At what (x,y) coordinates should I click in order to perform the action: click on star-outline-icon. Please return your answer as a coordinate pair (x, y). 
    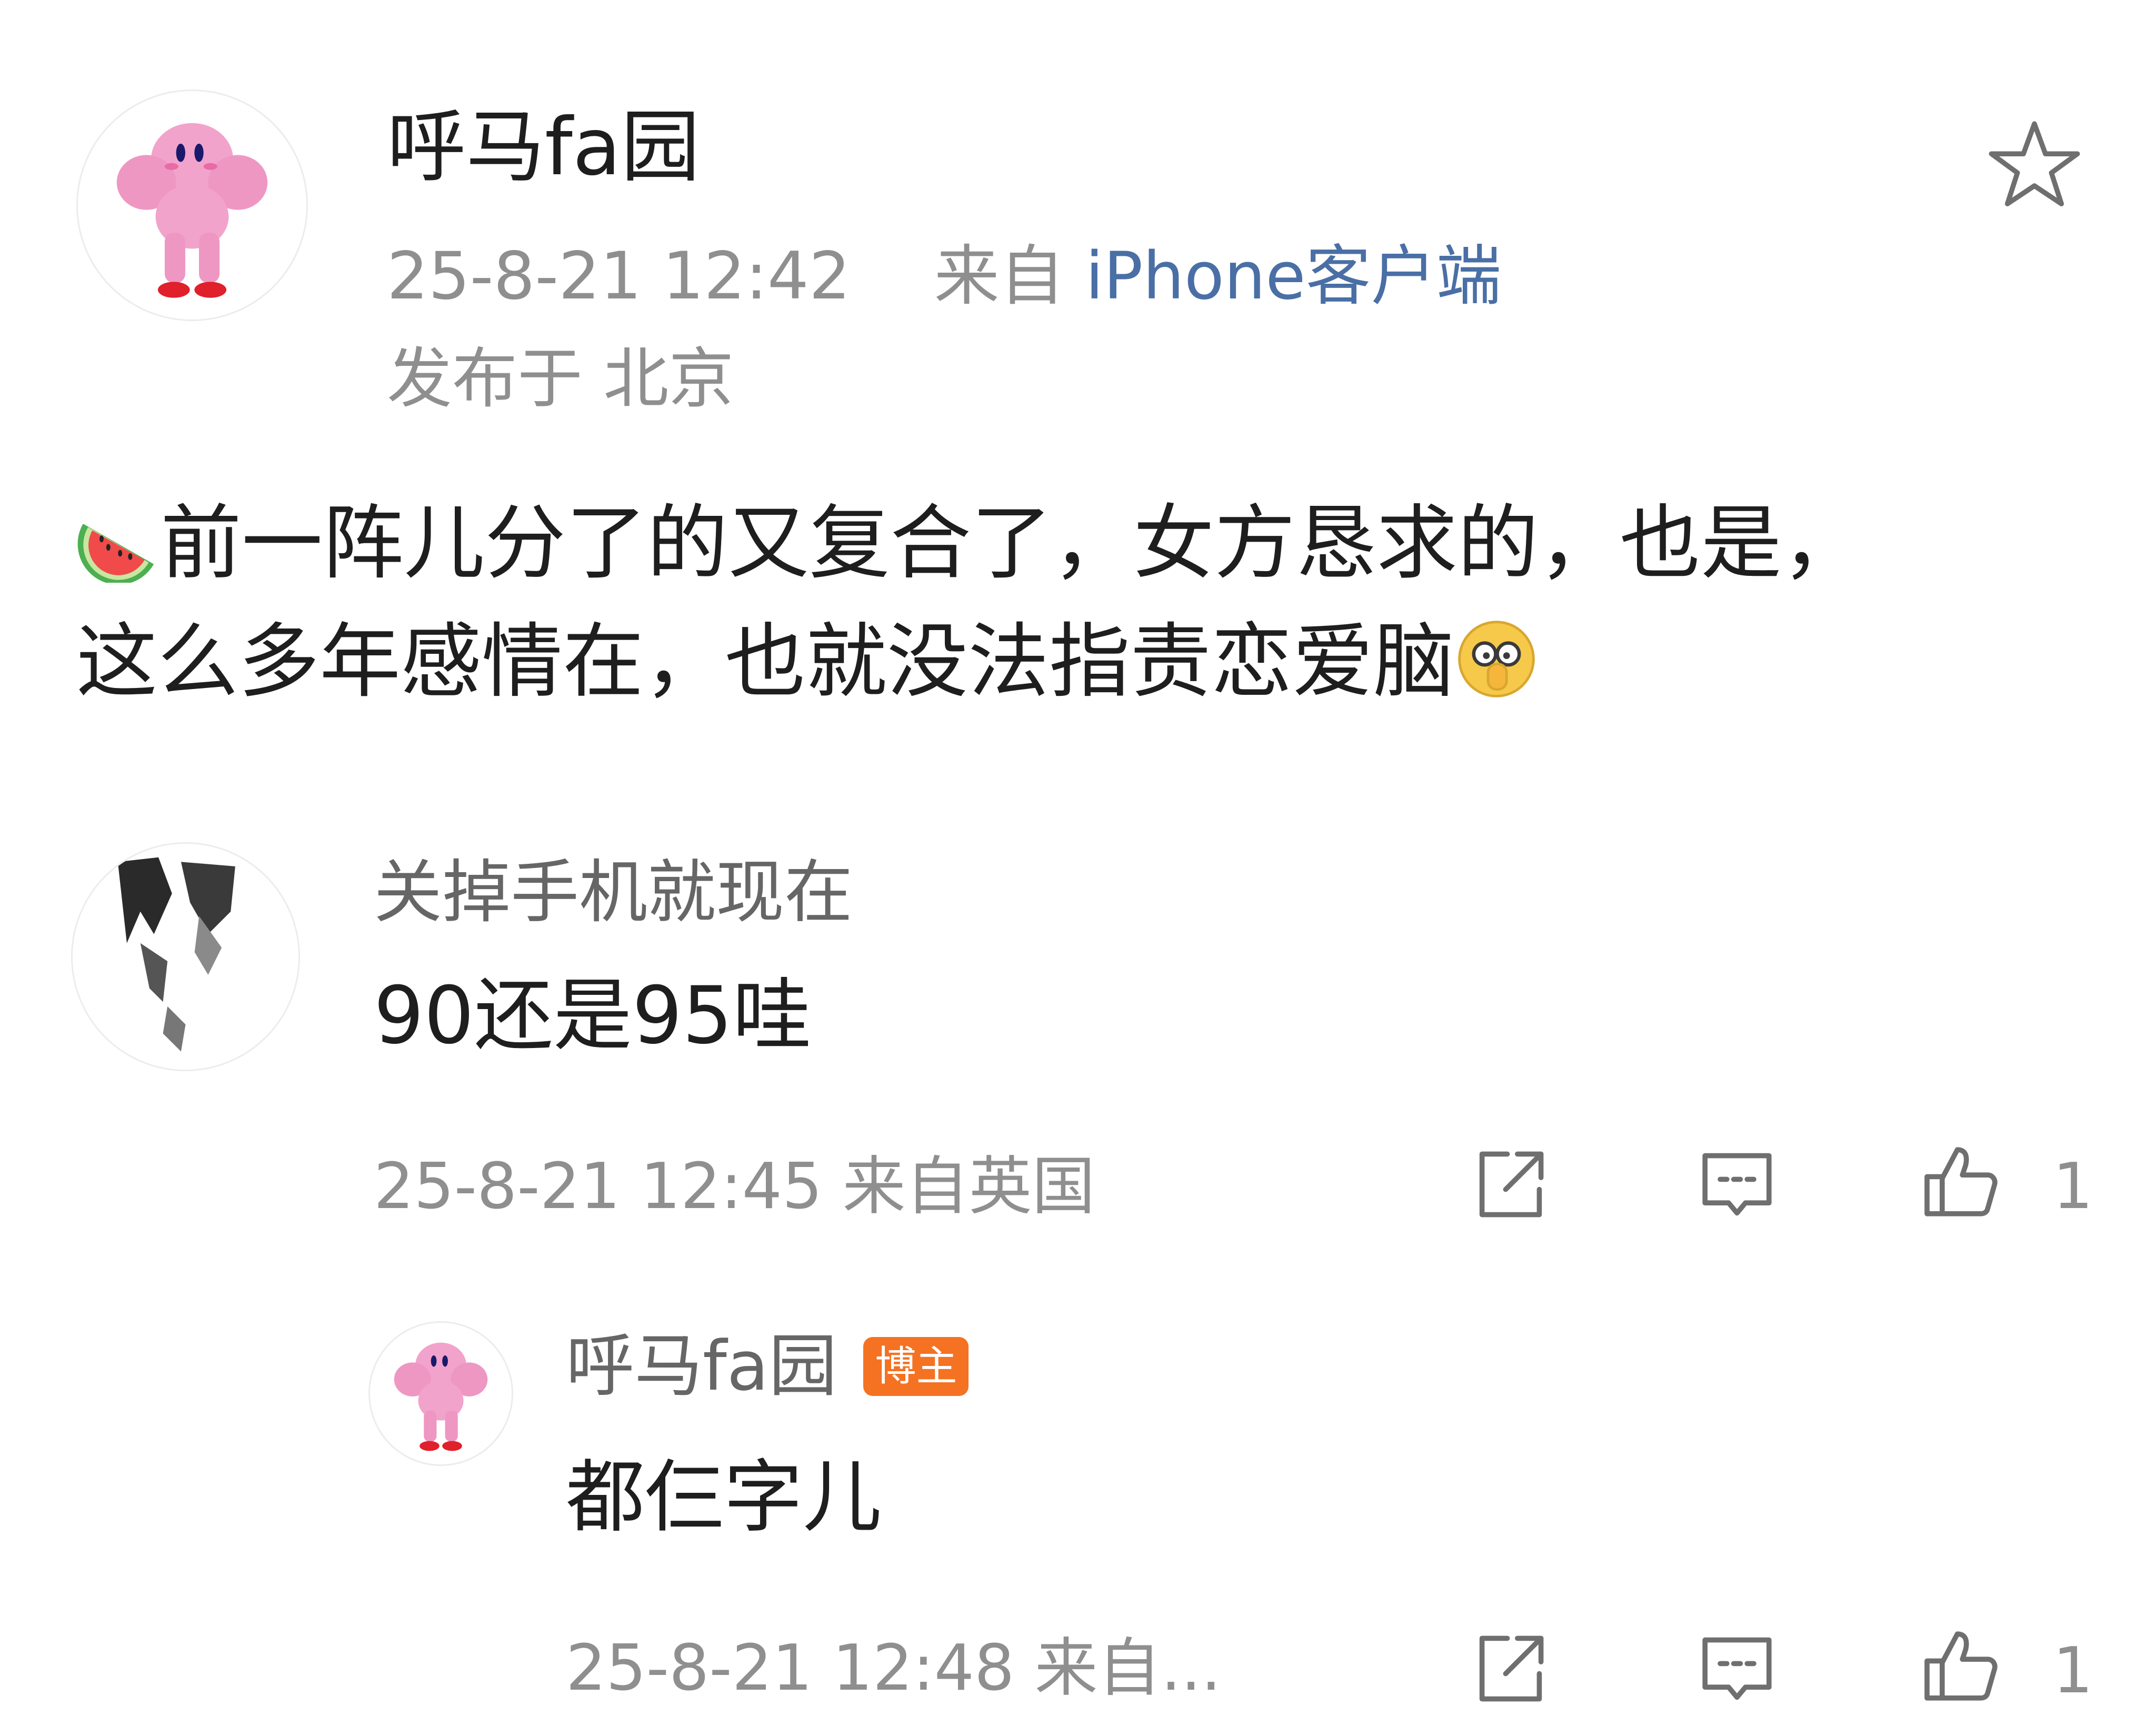
    Looking at the image, I should click on (2034, 166).